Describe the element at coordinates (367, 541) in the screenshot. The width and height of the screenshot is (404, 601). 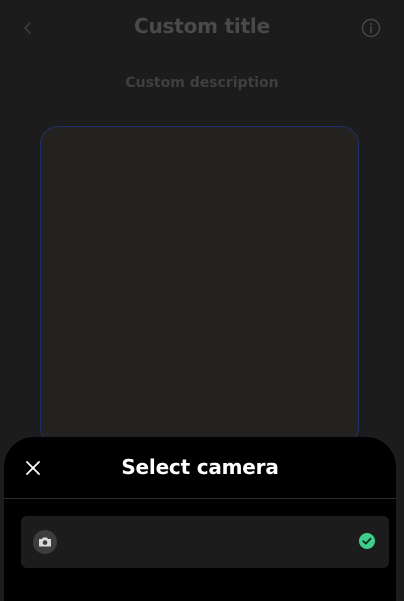
I see `check-circle-icon` at that location.